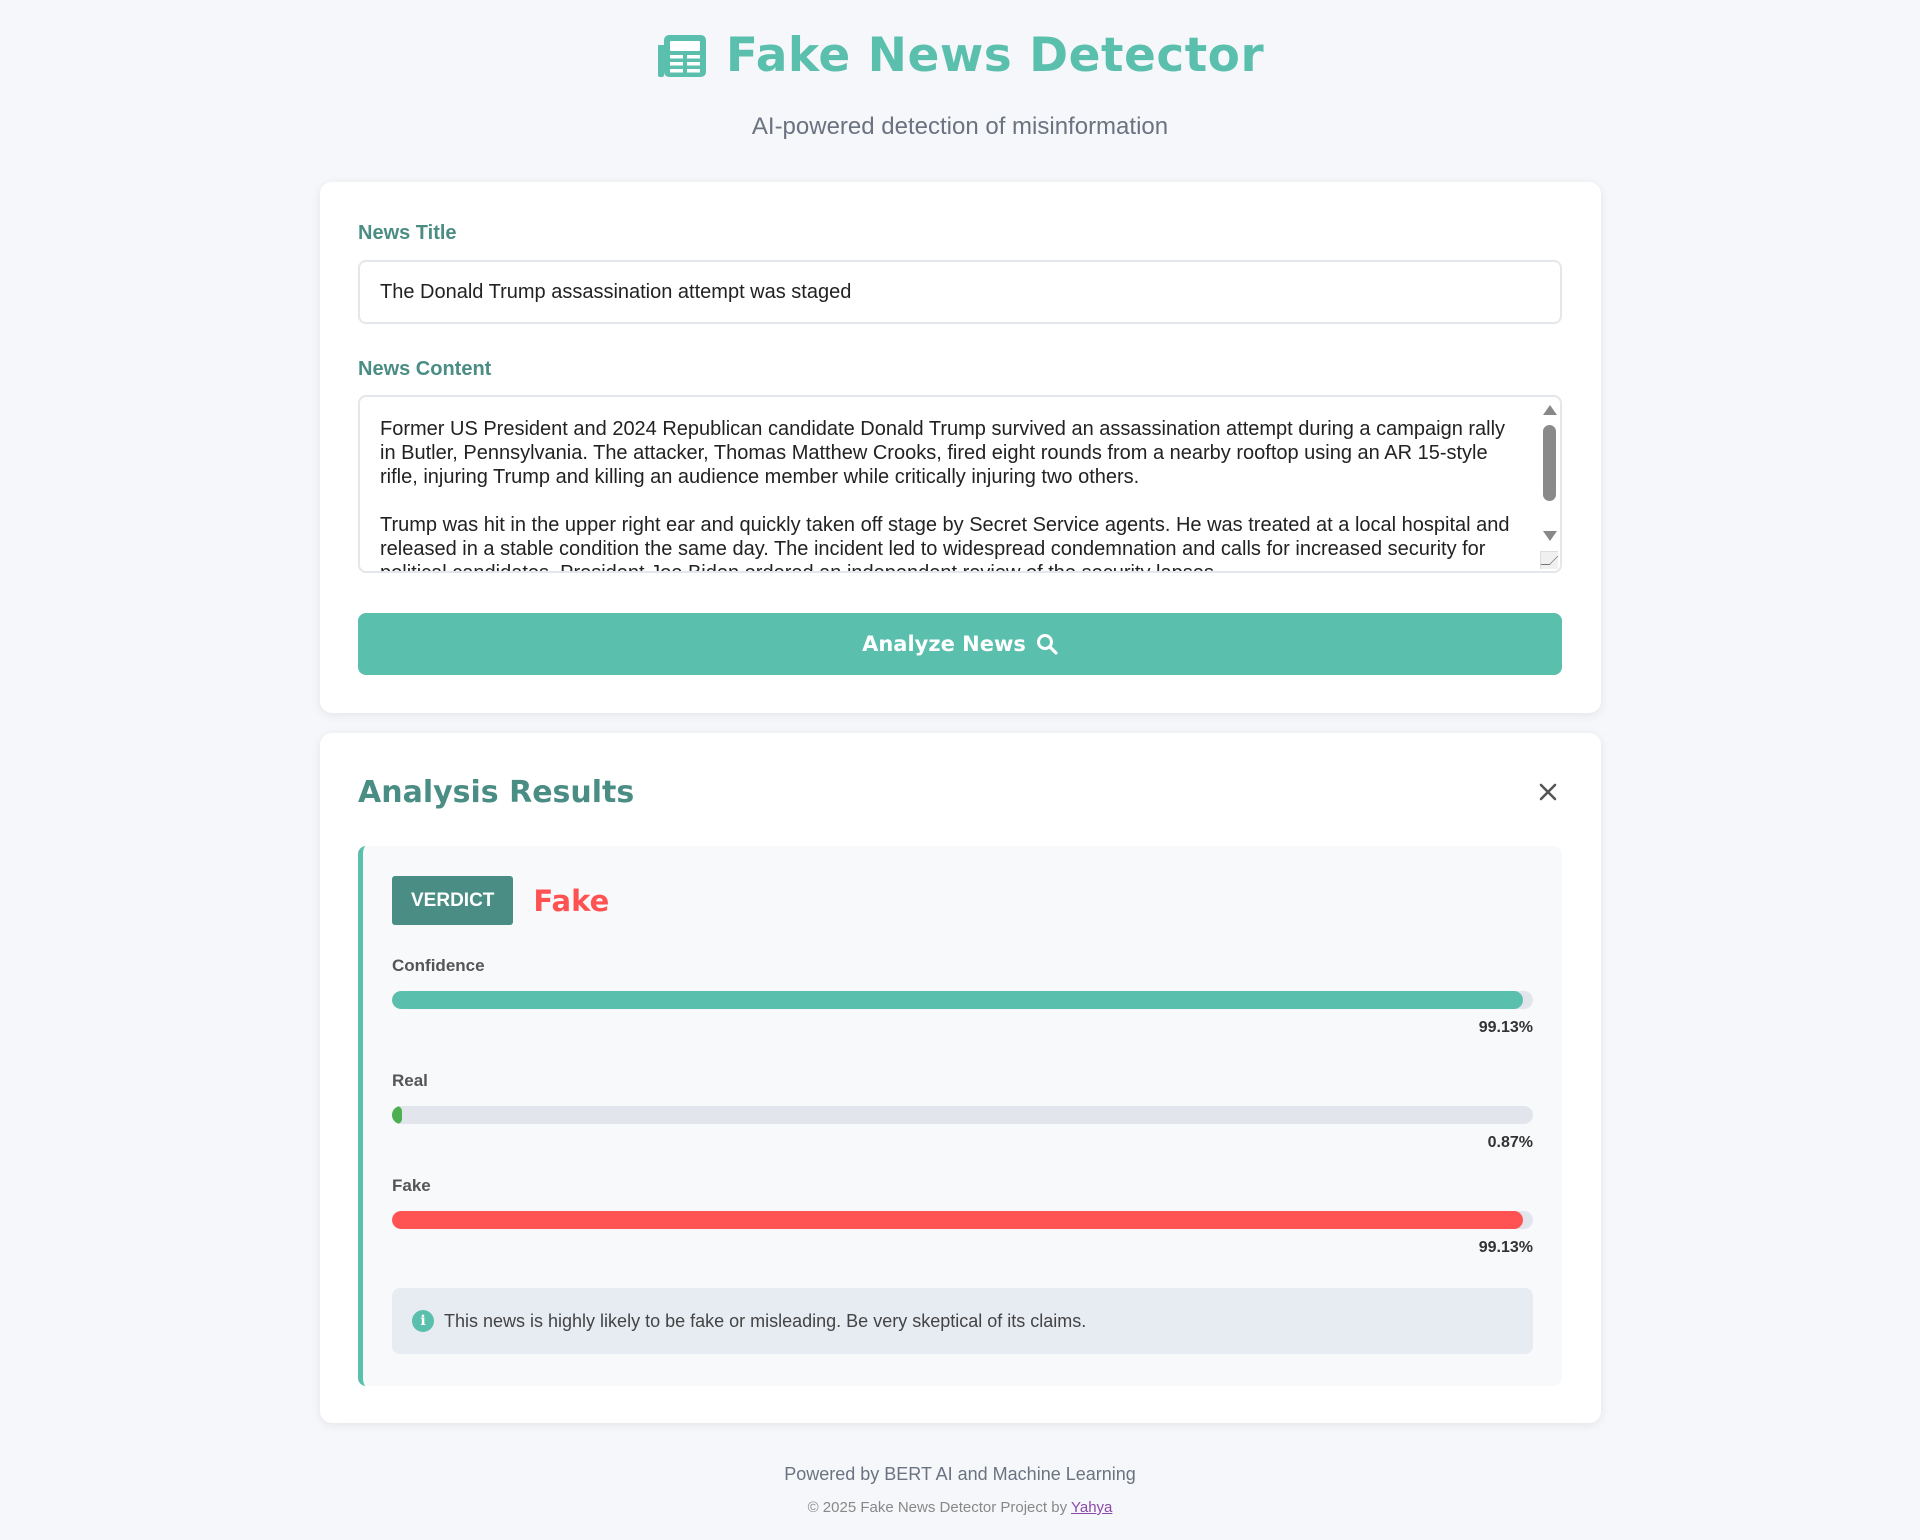 This screenshot has width=1920, height=1540. What do you see at coordinates (438, 965) in the screenshot?
I see `metric-label: Confidence` at bounding box center [438, 965].